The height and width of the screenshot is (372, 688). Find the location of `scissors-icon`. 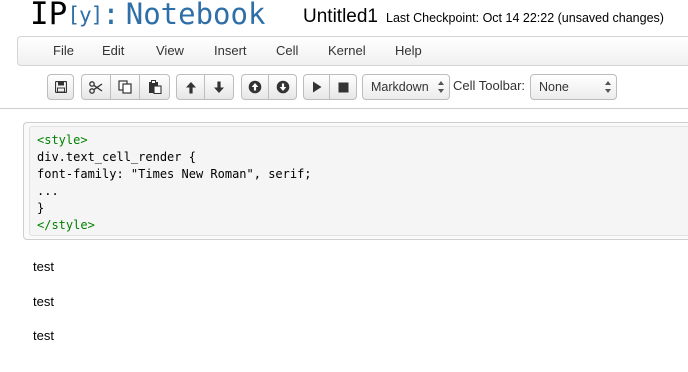

scissors-icon is located at coordinates (96, 87).